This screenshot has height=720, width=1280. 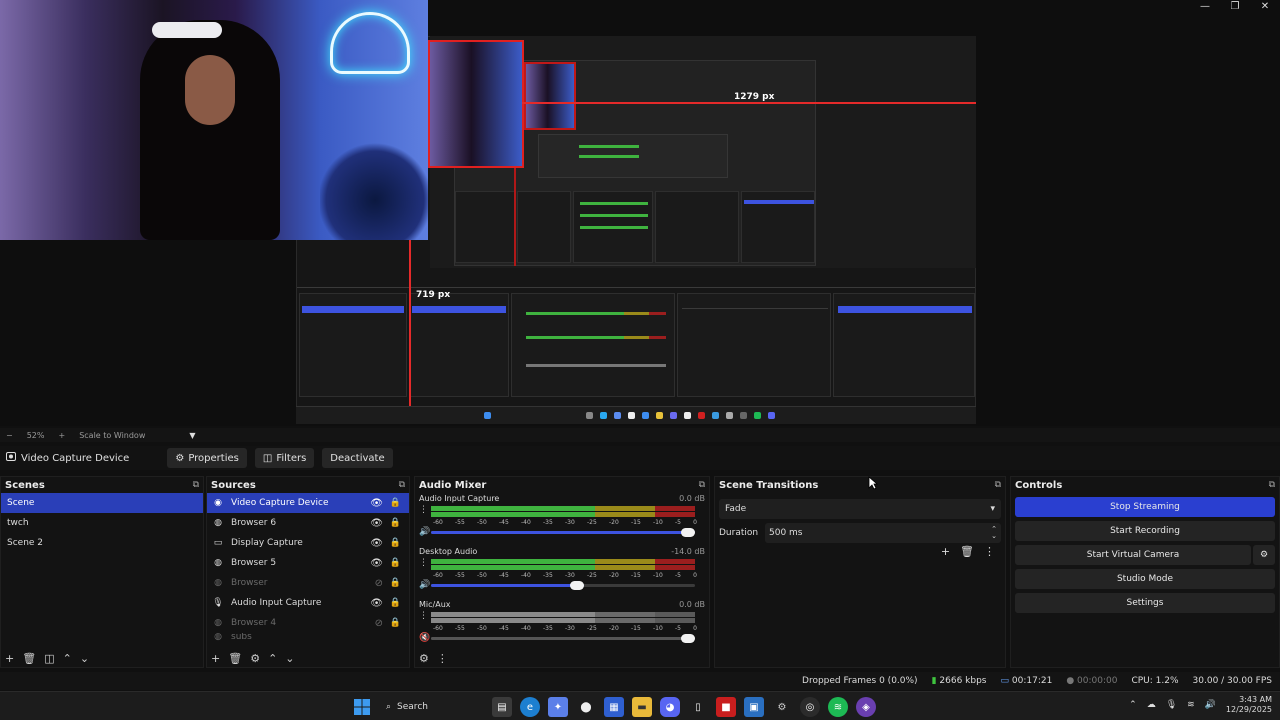 What do you see at coordinates (308, 503) in the screenshot?
I see `source-item: ◉ Video Capture Device 👁 🔒` at bounding box center [308, 503].